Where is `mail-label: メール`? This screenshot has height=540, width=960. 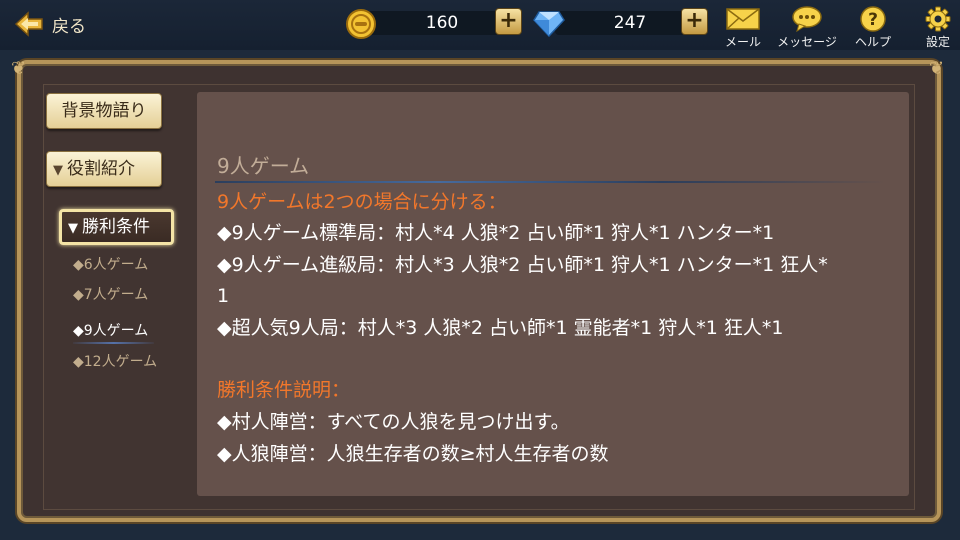
mail-label: メール is located at coordinates (742, 42).